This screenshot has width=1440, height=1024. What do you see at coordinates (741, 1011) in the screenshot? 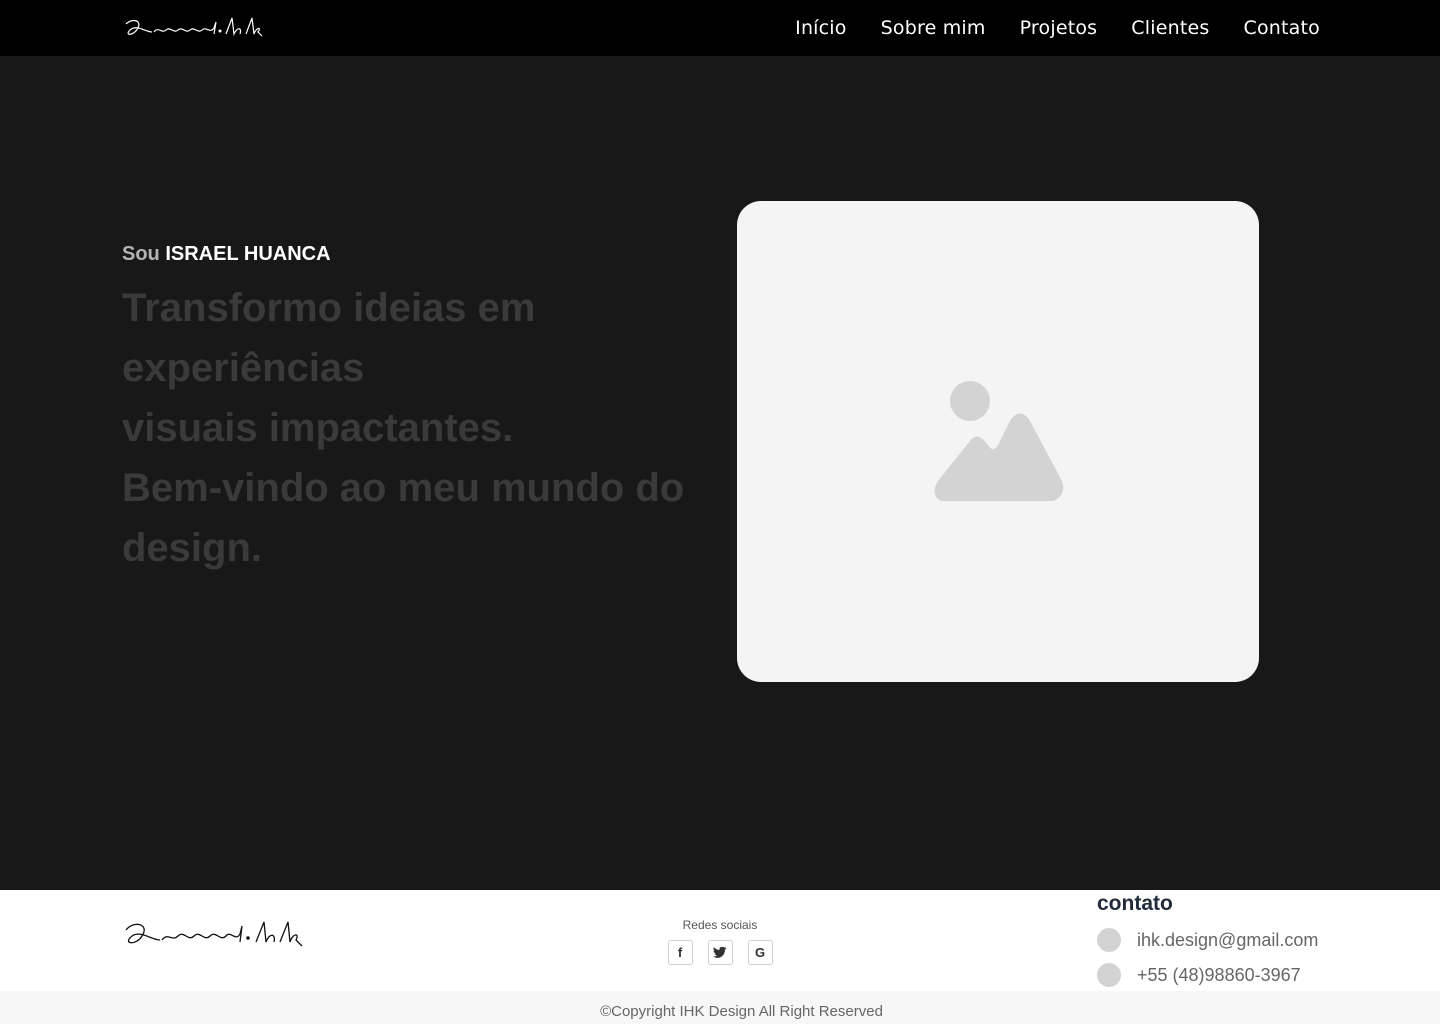
I see `copyright-text: ©Copyright IHK Design All Right Reserved` at bounding box center [741, 1011].